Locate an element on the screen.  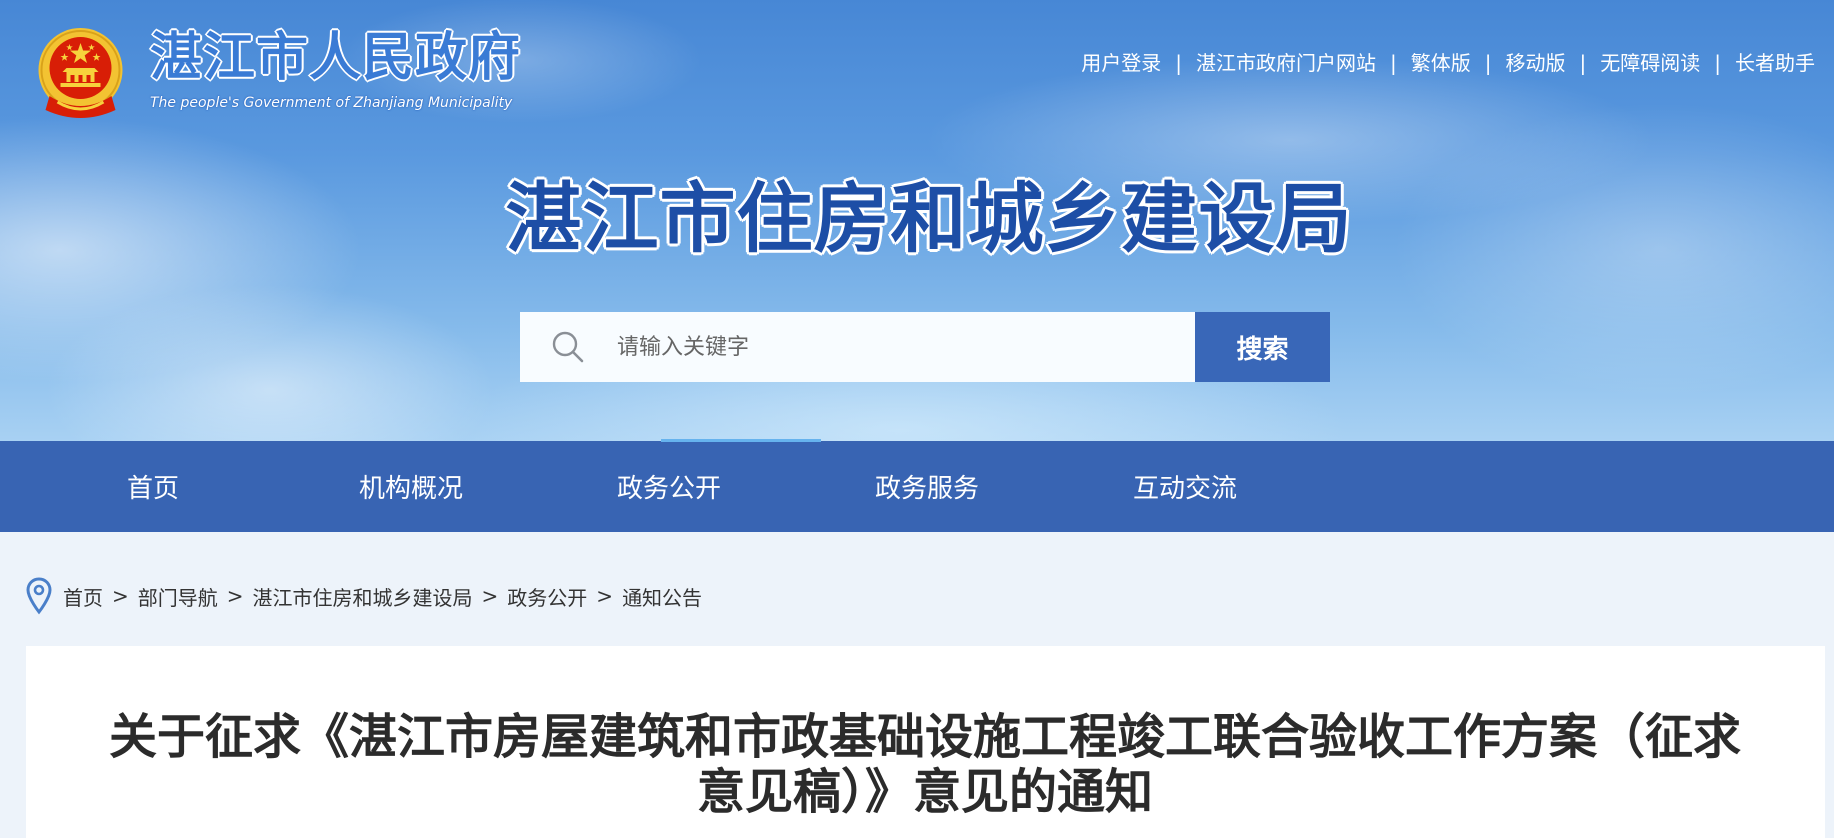
search-box is located at coordinates (857, 347).